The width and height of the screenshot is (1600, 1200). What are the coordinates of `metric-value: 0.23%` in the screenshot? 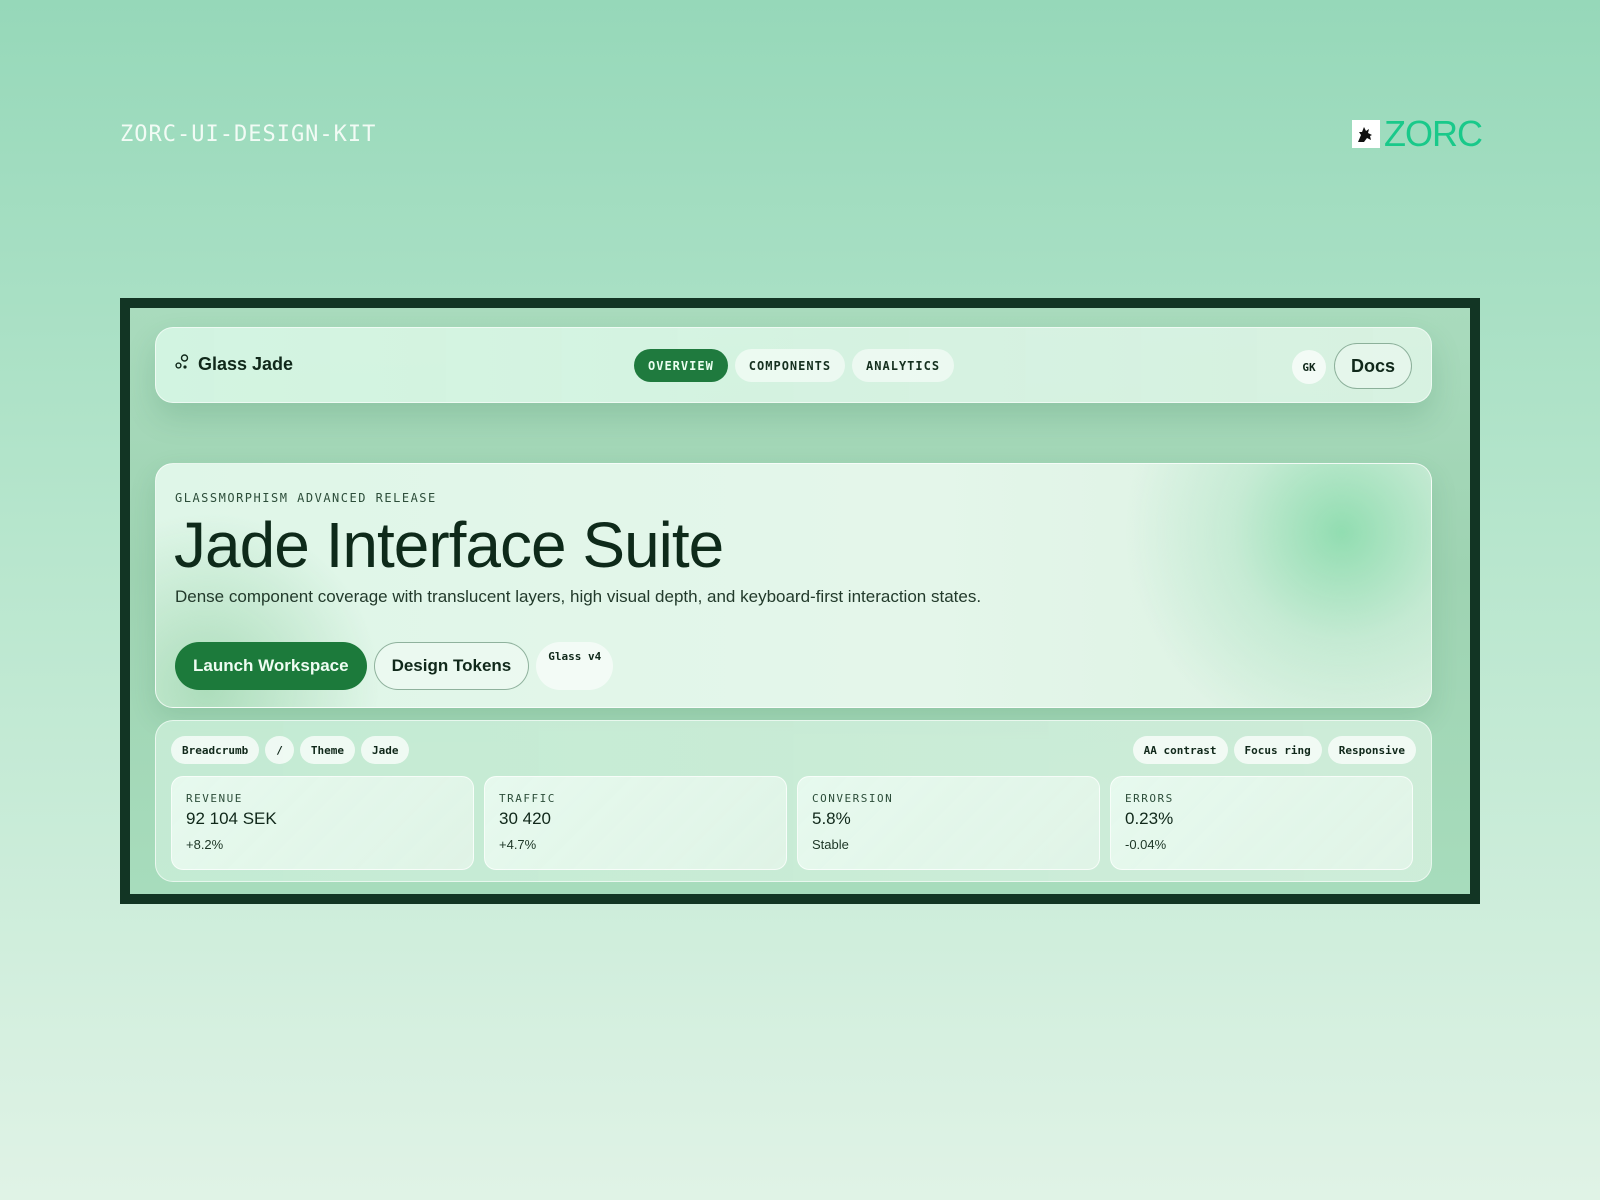 It's located at (1149, 818).